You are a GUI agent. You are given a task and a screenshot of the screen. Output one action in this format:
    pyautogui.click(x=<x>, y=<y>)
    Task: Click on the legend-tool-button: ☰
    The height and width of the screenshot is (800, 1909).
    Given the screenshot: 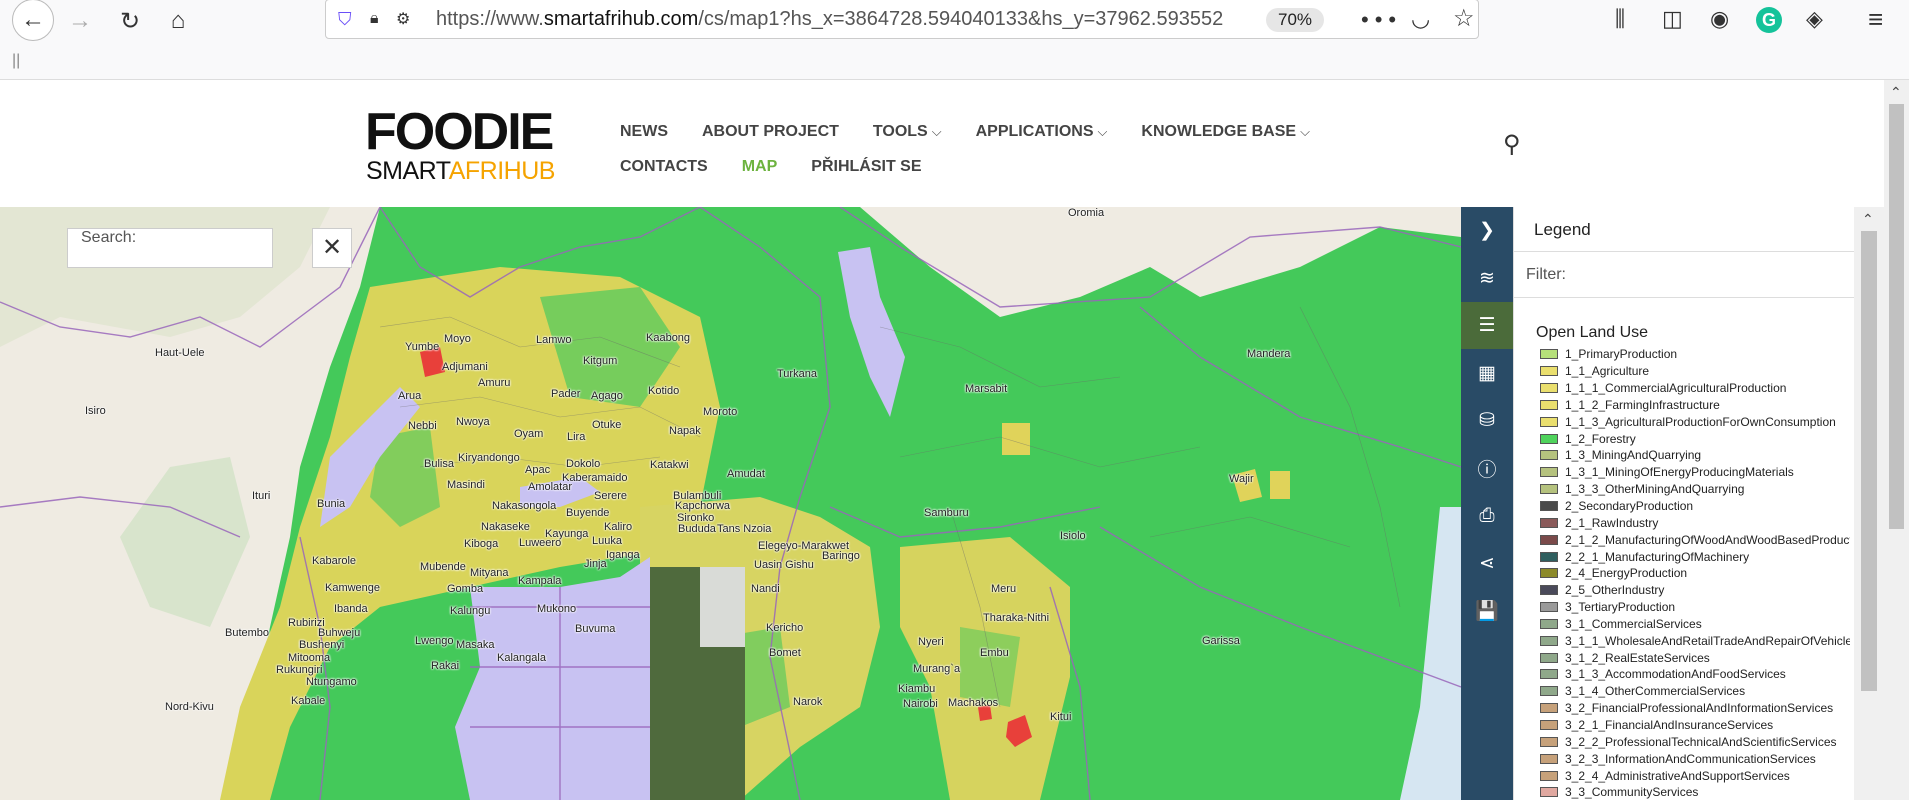 What is the action you would take?
    pyautogui.click(x=1487, y=325)
    